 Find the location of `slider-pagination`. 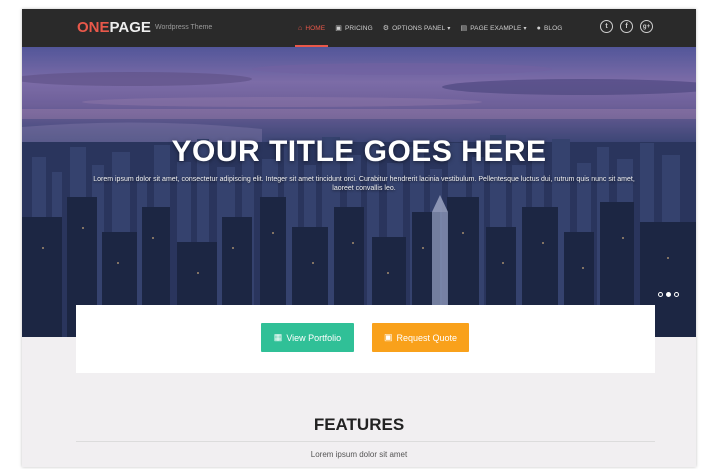

slider-pagination is located at coordinates (668, 294).